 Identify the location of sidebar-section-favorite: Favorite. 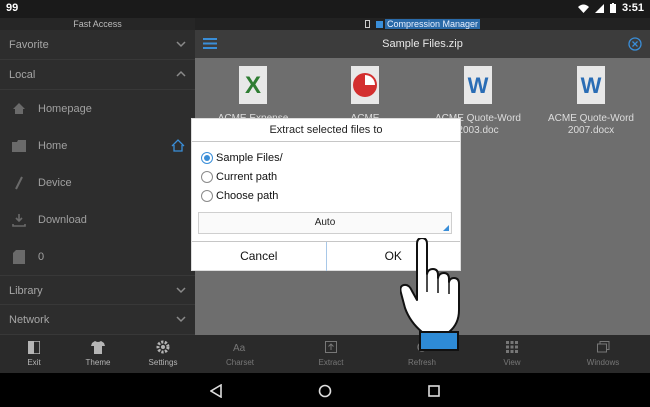
(97, 45).